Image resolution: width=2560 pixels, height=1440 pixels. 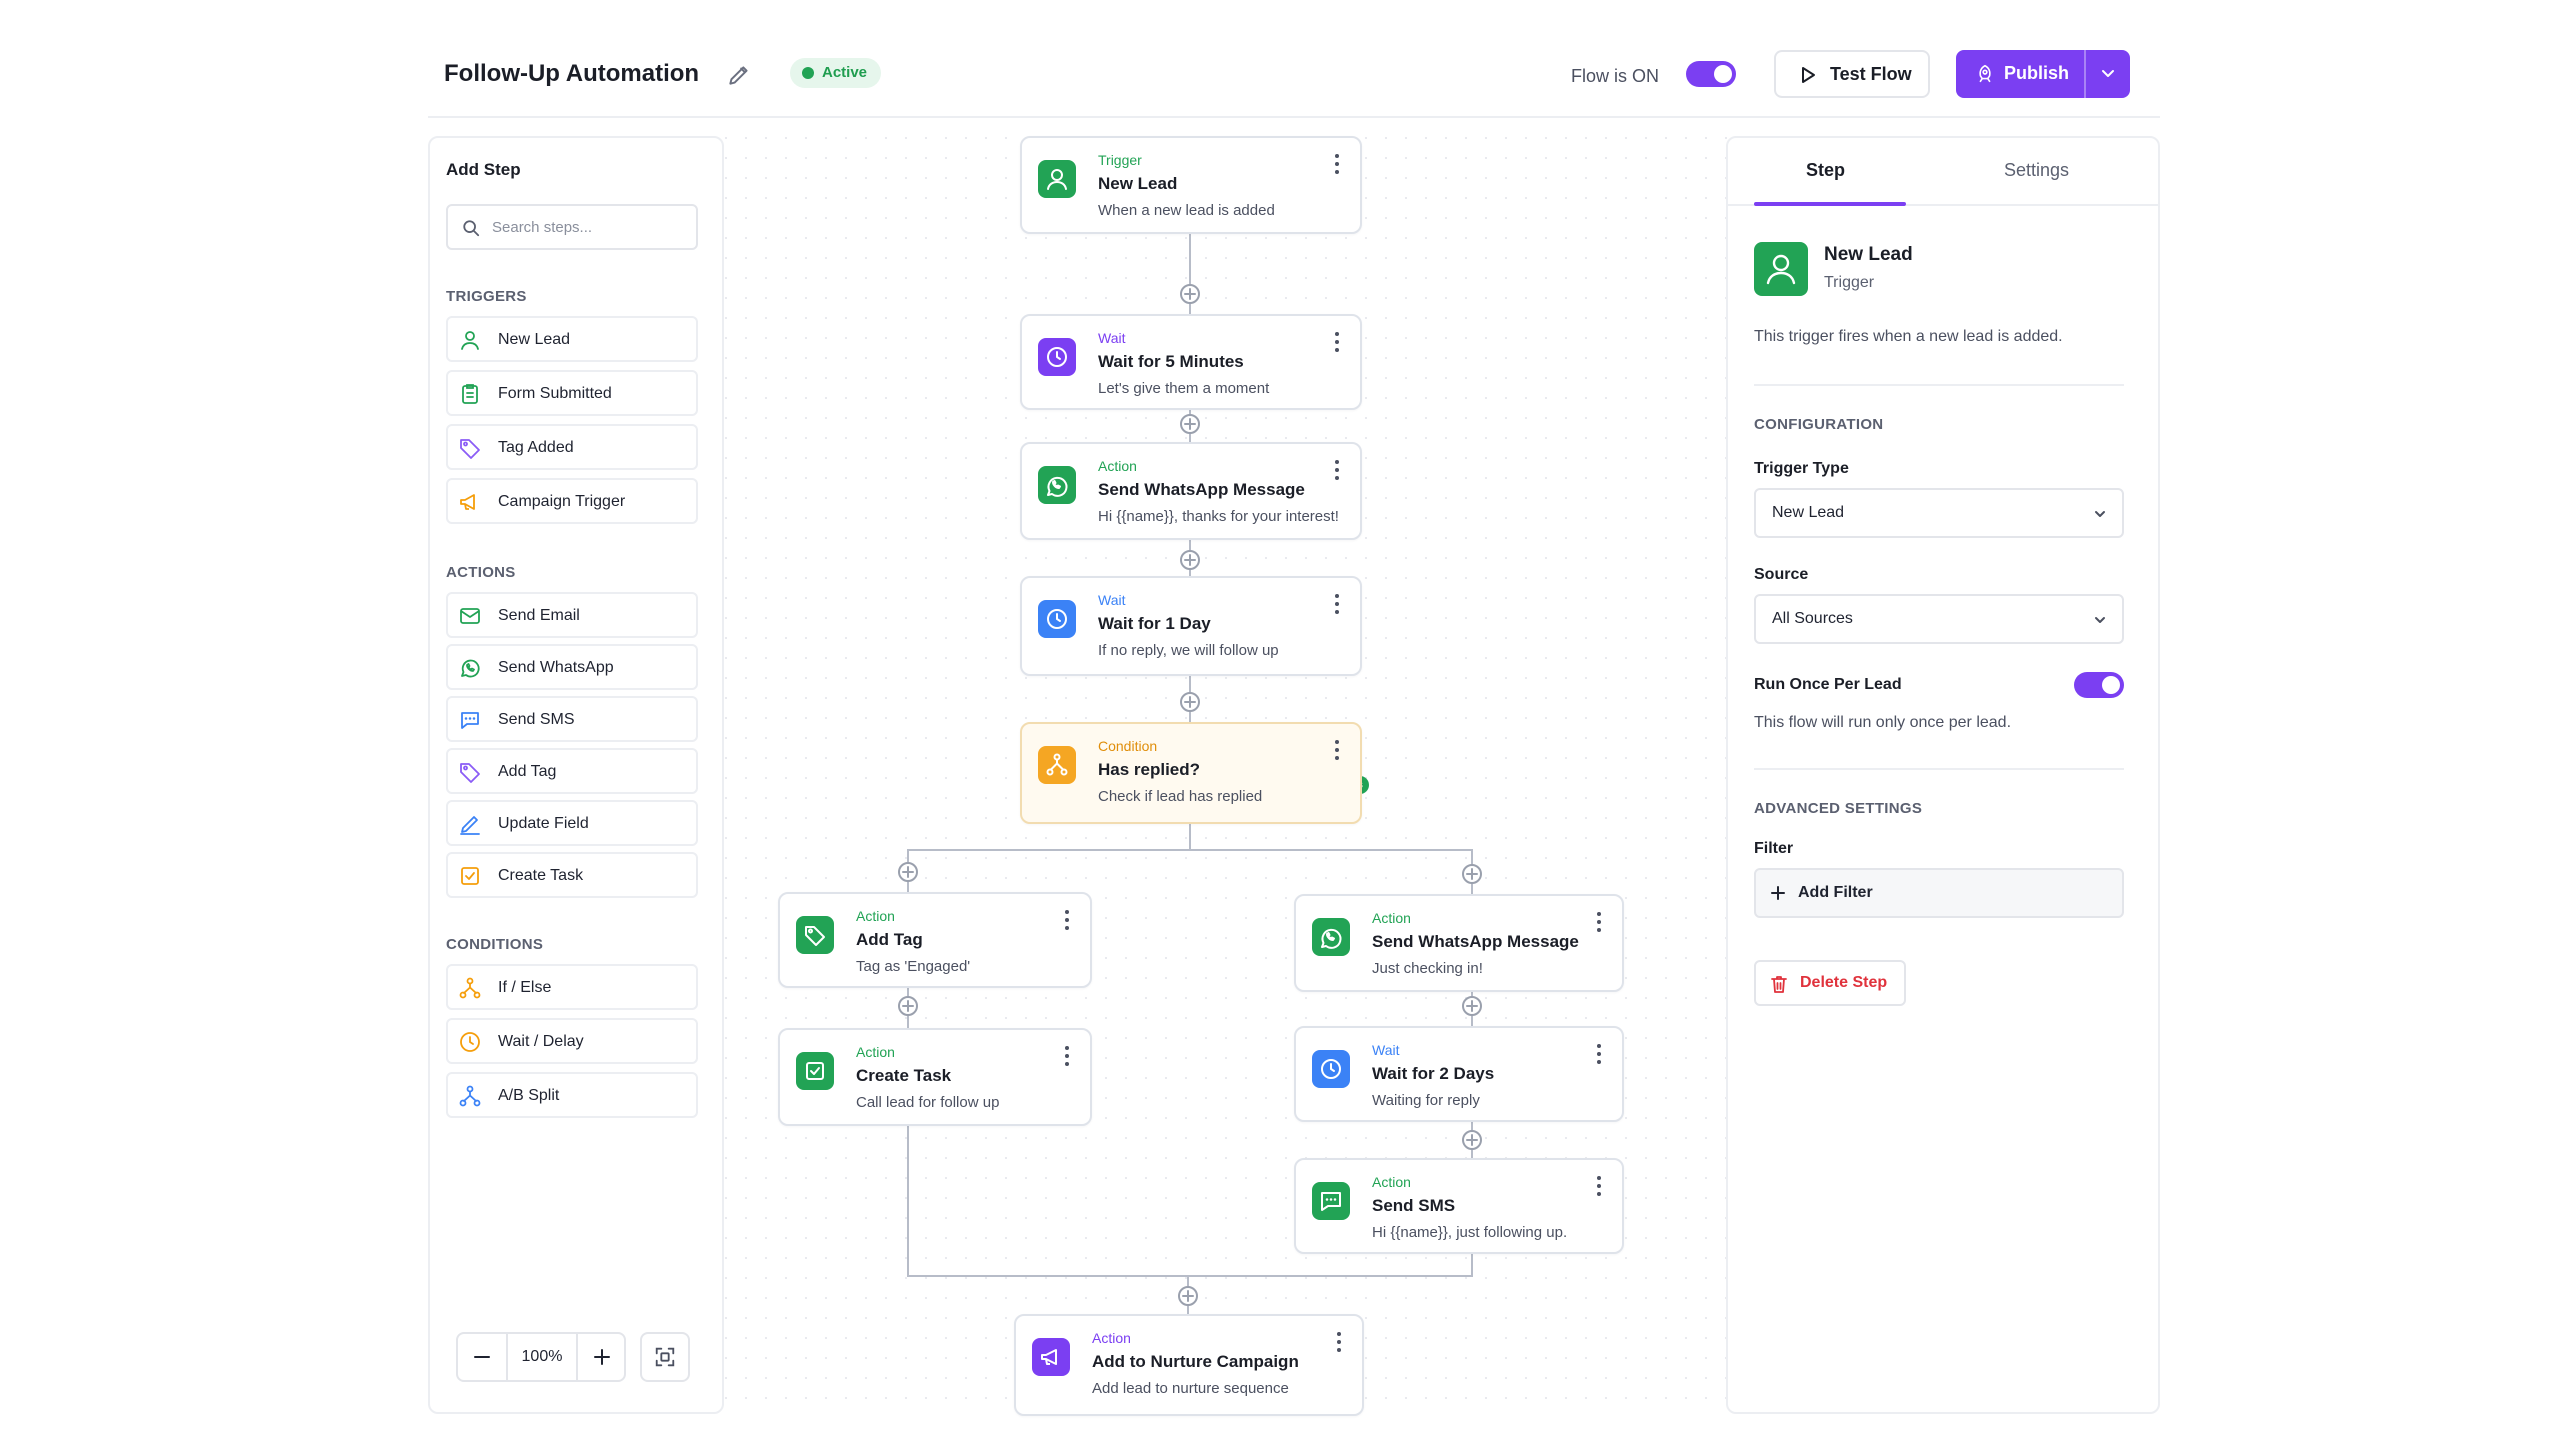 What do you see at coordinates (572, 447) in the screenshot?
I see `step-item-tag-added: Tag Added` at bounding box center [572, 447].